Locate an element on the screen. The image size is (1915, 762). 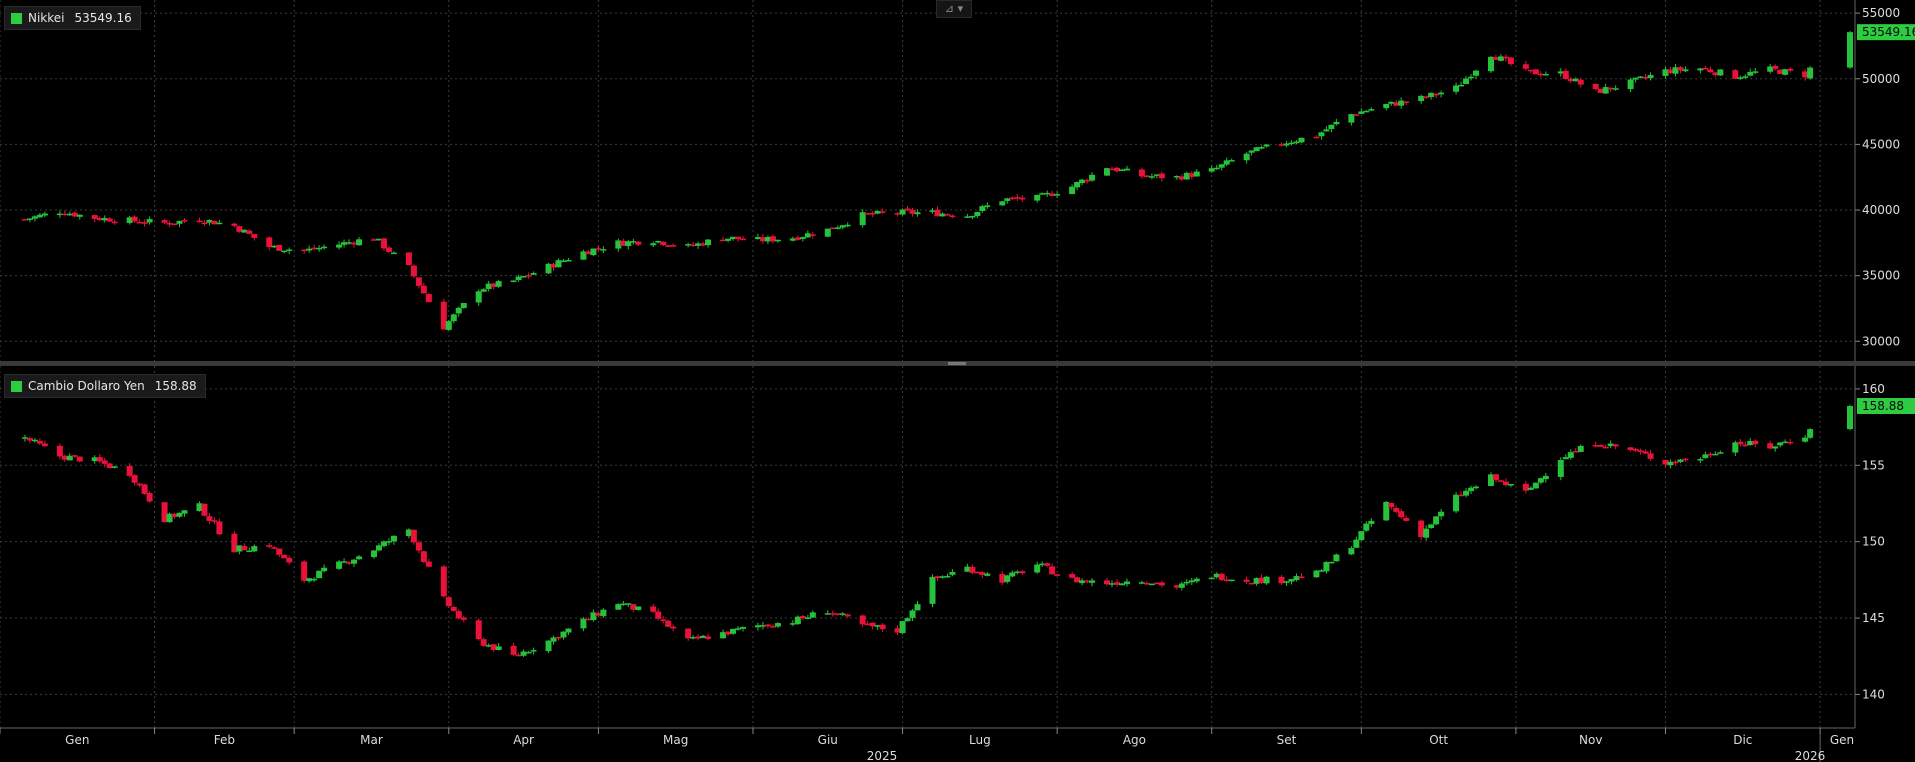
nikkei-legend: Nikkei 53549.16 is located at coordinates (72, 18).